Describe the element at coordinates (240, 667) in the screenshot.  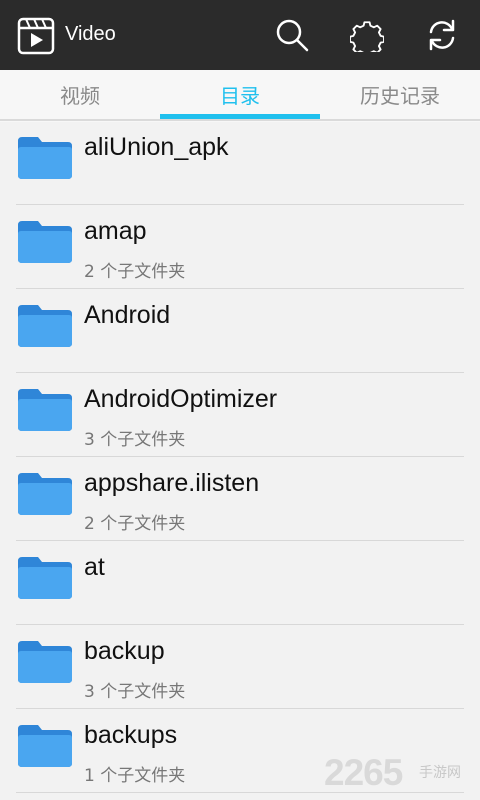
I see `folder-row: backup 3 个子文件夹` at that location.